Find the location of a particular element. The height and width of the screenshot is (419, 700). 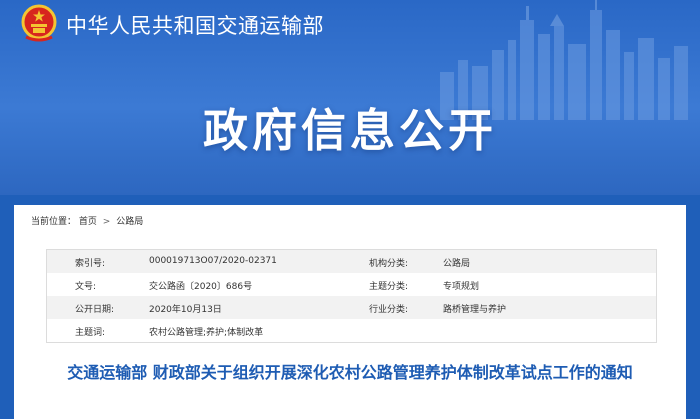

publish-date-label: 公开日期: is located at coordinates (95, 310).